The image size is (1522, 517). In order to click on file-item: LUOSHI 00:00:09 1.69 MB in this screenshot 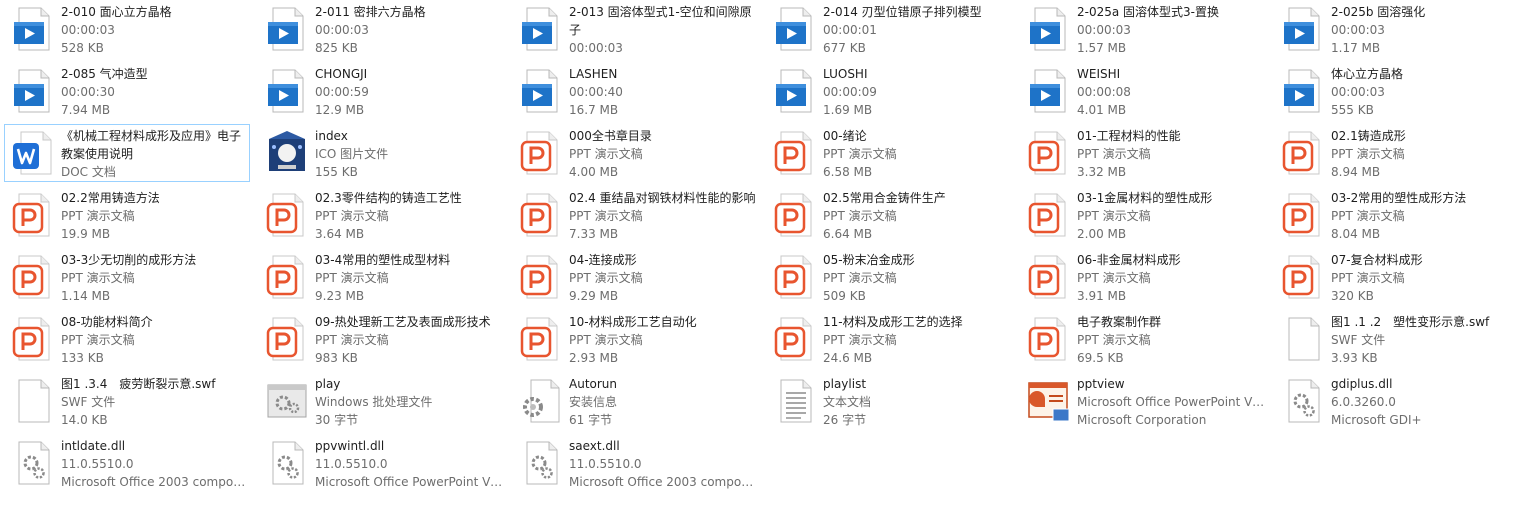, I will do `click(889, 91)`.